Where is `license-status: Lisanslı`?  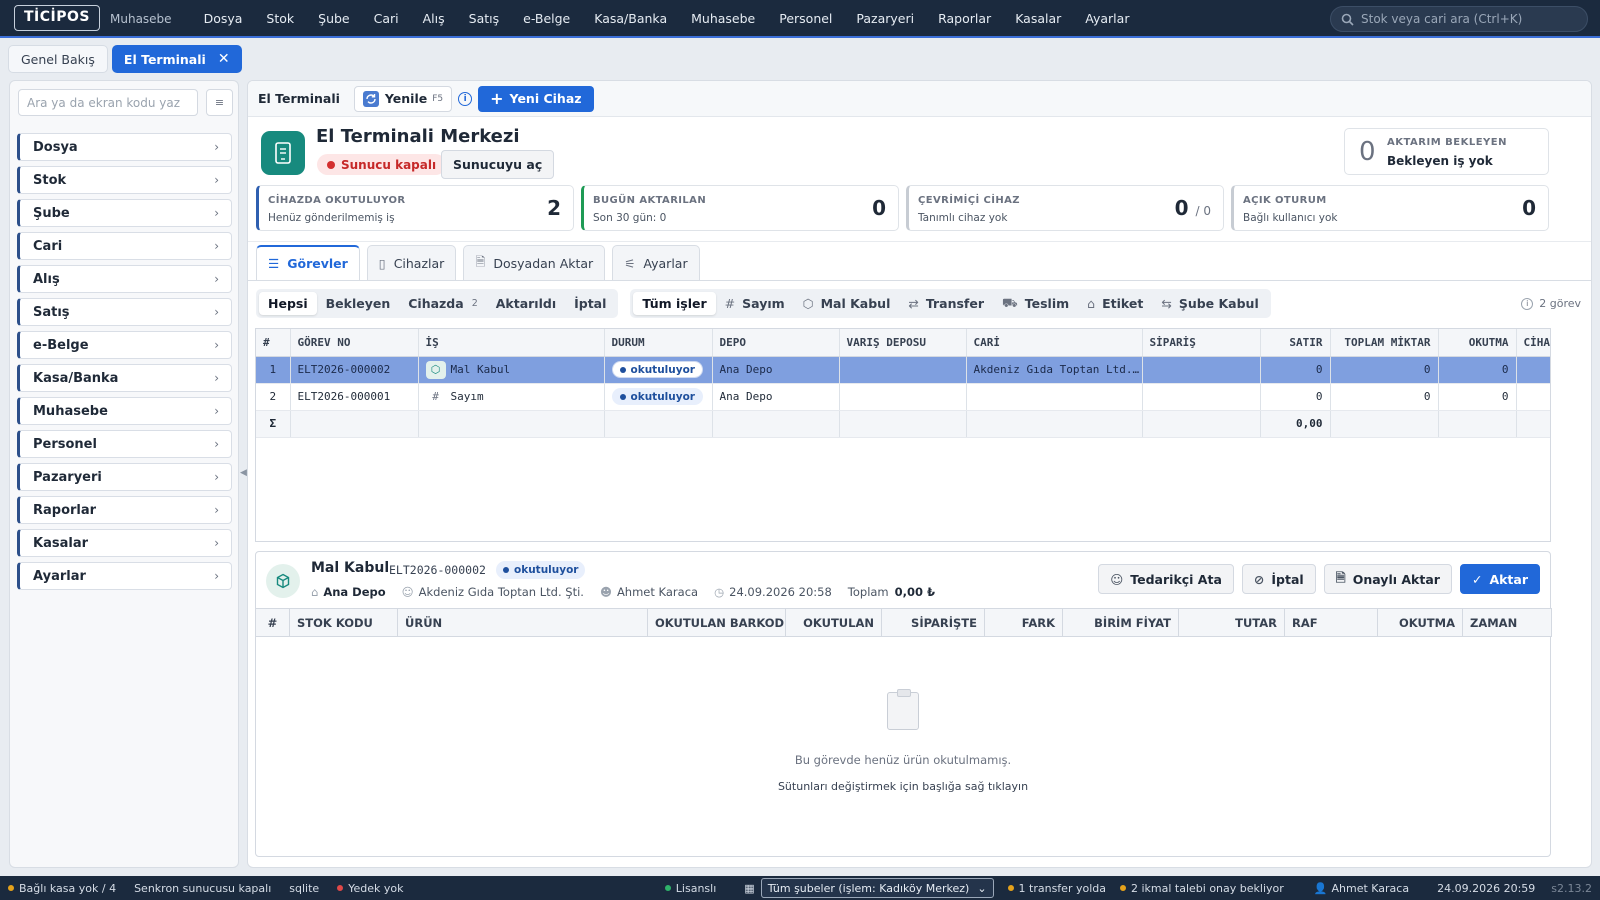
license-status: Lisanslı is located at coordinates (690, 888).